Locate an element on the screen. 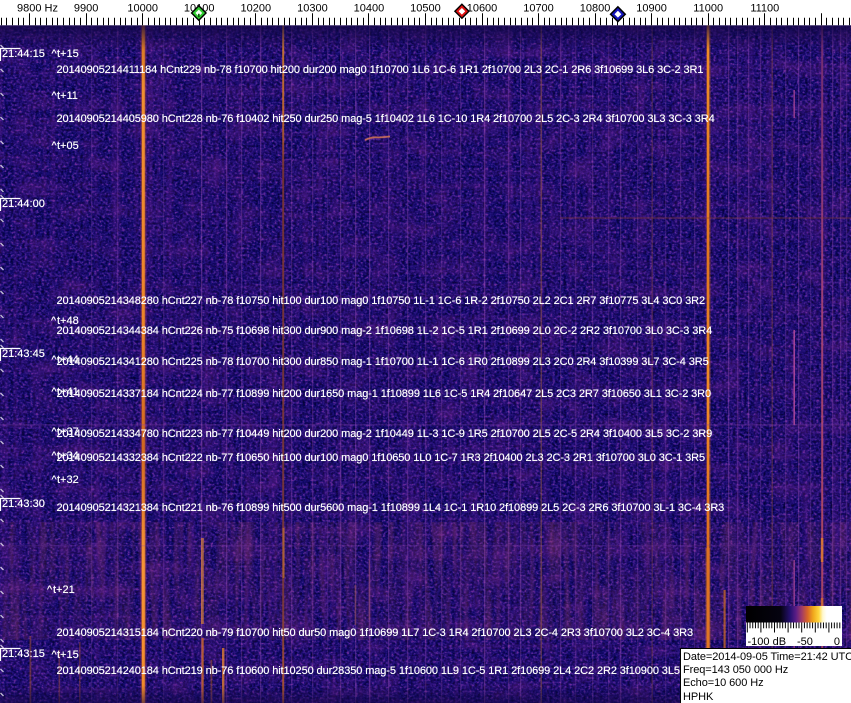 This screenshot has width=851, height=703. svg-text: 9900 is located at coordinates (86, 9).